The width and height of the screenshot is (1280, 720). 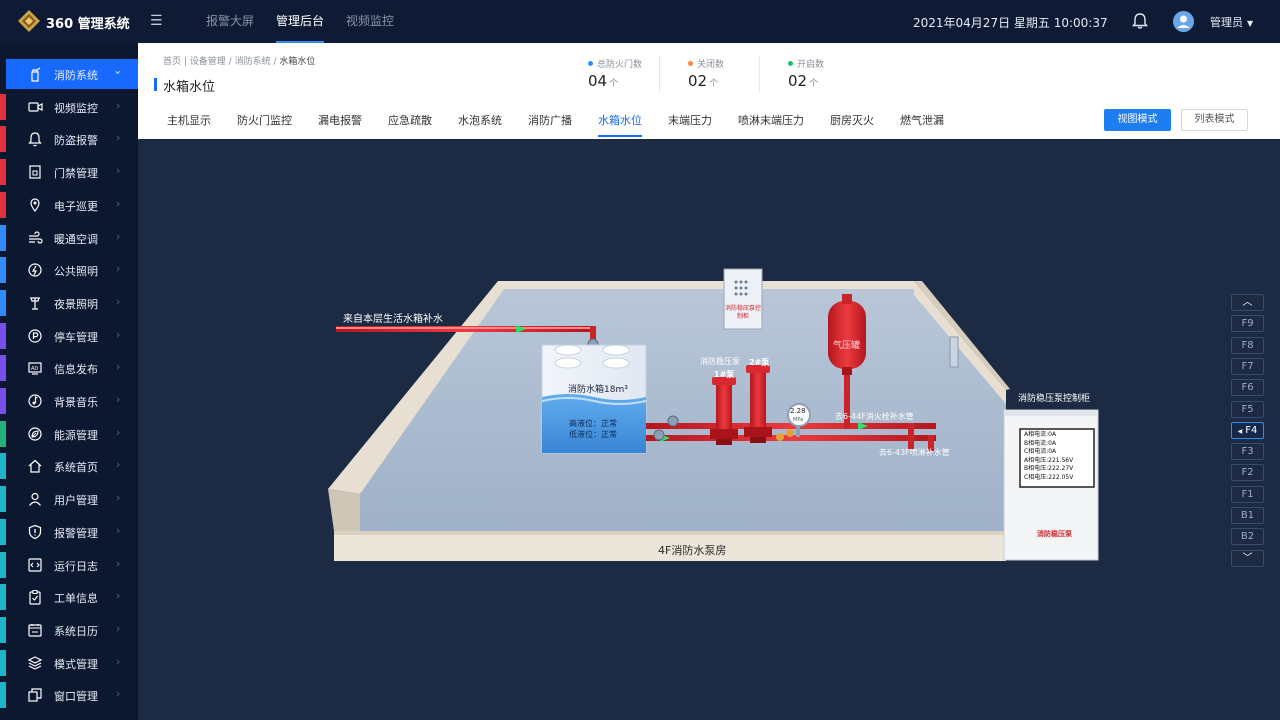 What do you see at coordinates (659, 74) in the screenshot?
I see `divider` at bounding box center [659, 74].